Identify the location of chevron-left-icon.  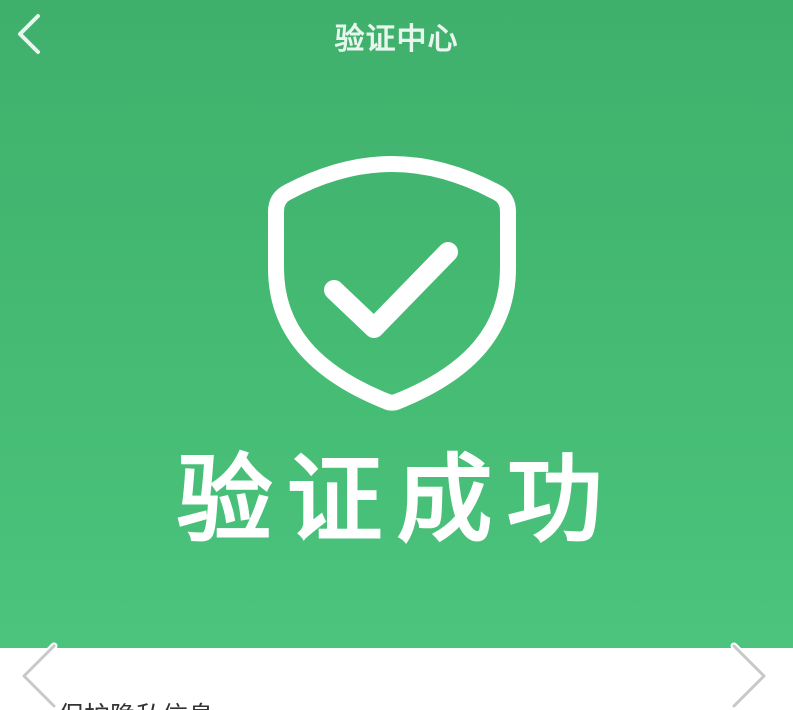
(39, 676).